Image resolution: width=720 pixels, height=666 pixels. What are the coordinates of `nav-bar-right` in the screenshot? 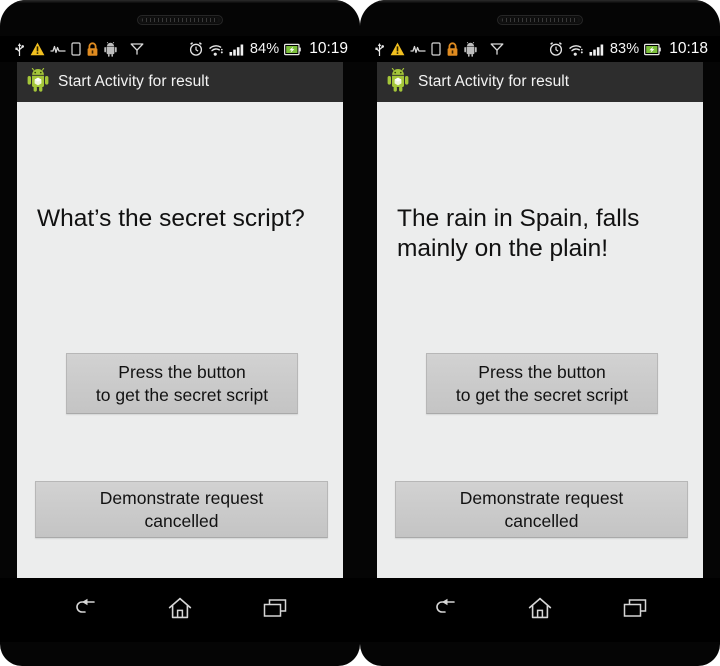 It's located at (540, 610).